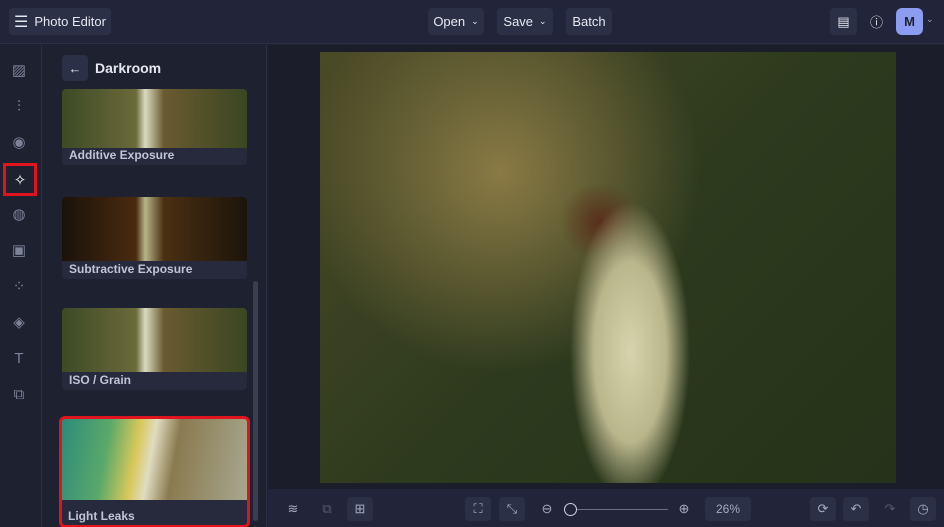 The image size is (944, 527). I want to click on arrow-left-icon: ←, so click(75, 68).